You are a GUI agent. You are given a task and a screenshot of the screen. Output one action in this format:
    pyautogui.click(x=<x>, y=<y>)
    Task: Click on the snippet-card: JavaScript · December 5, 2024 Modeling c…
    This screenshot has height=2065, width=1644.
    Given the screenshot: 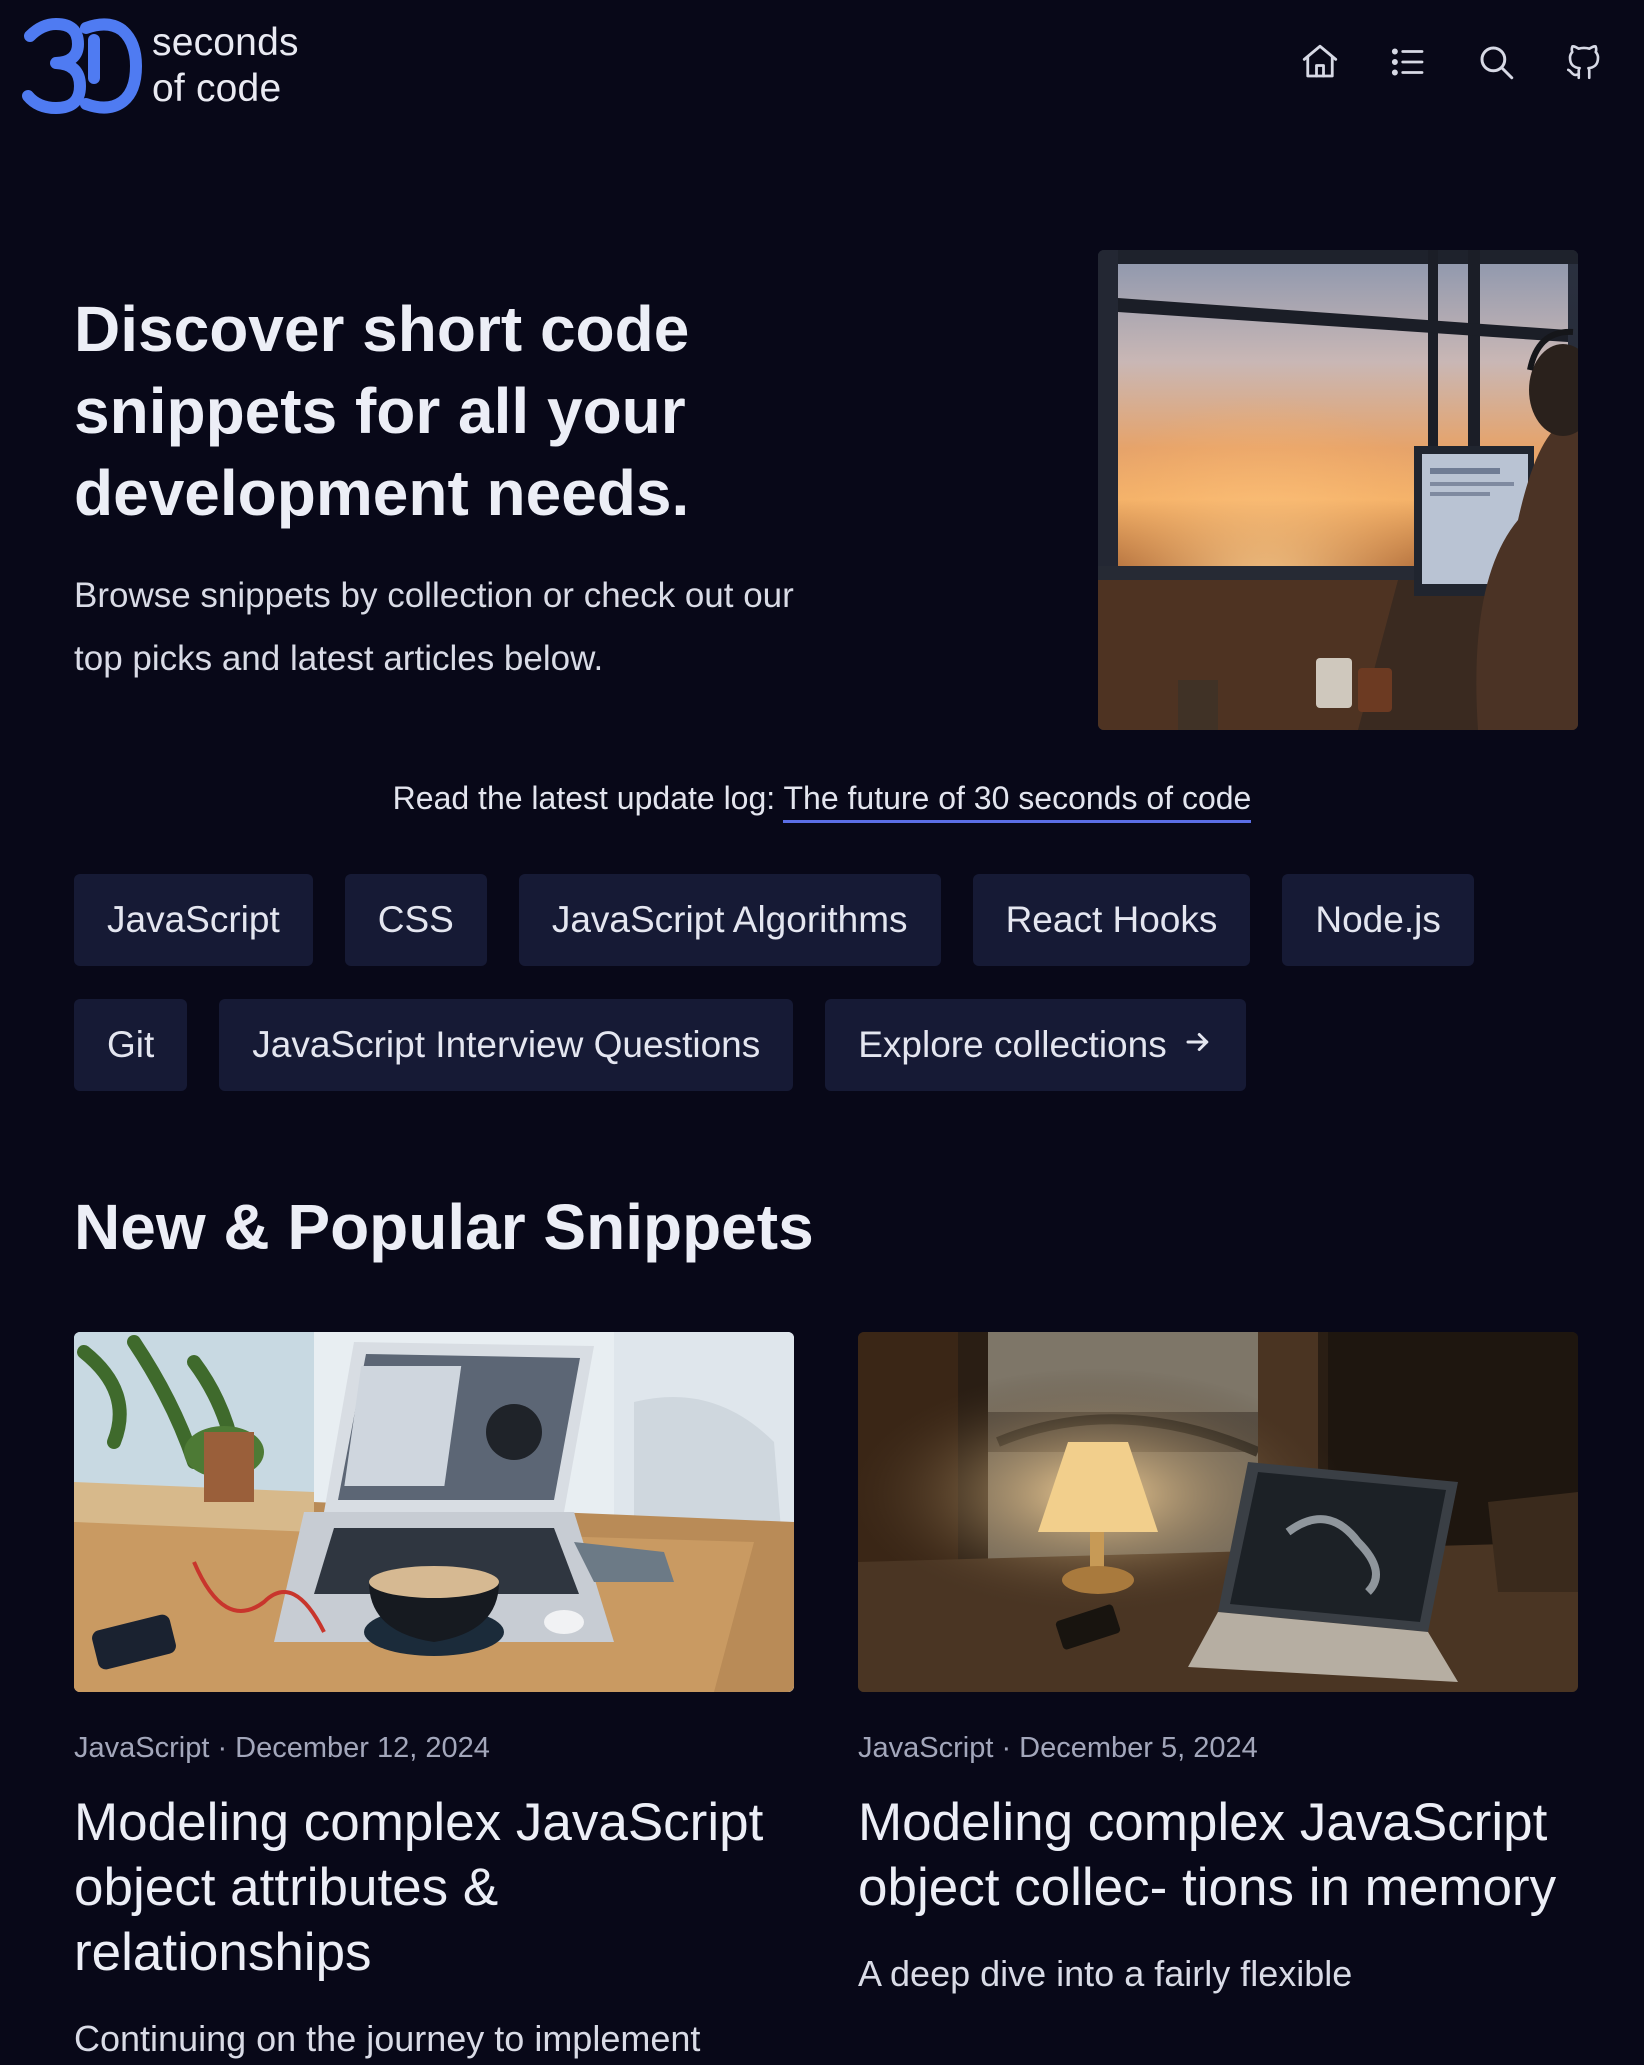 What is the action you would take?
    pyautogui.click(x=1218, y=1666)
    